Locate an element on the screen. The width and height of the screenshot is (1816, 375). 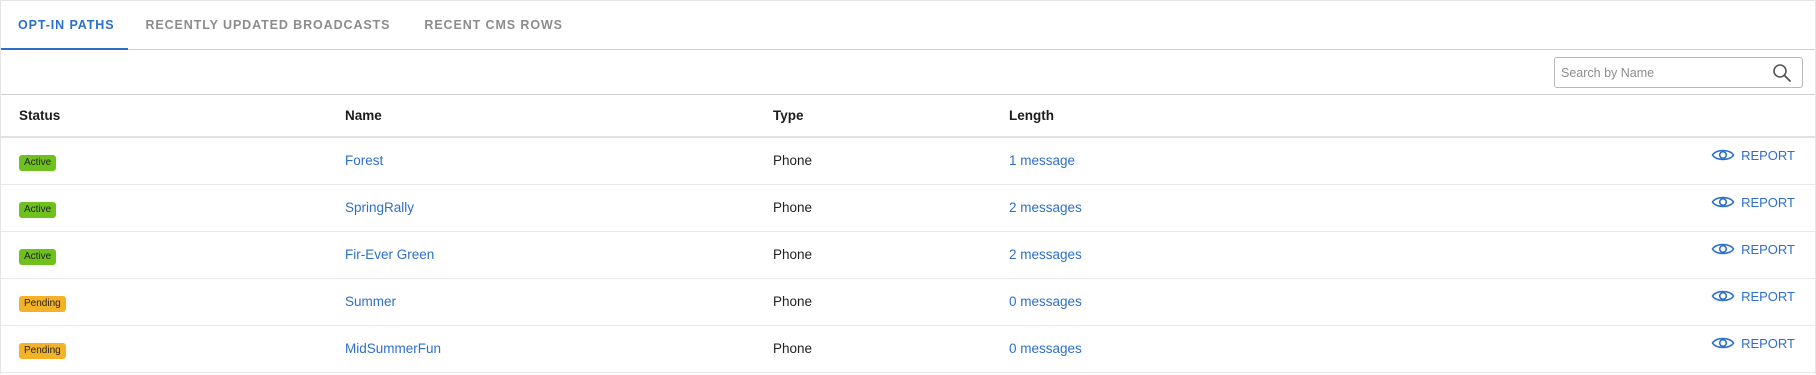
column-header-actions is located at coordinates (1622, 116).